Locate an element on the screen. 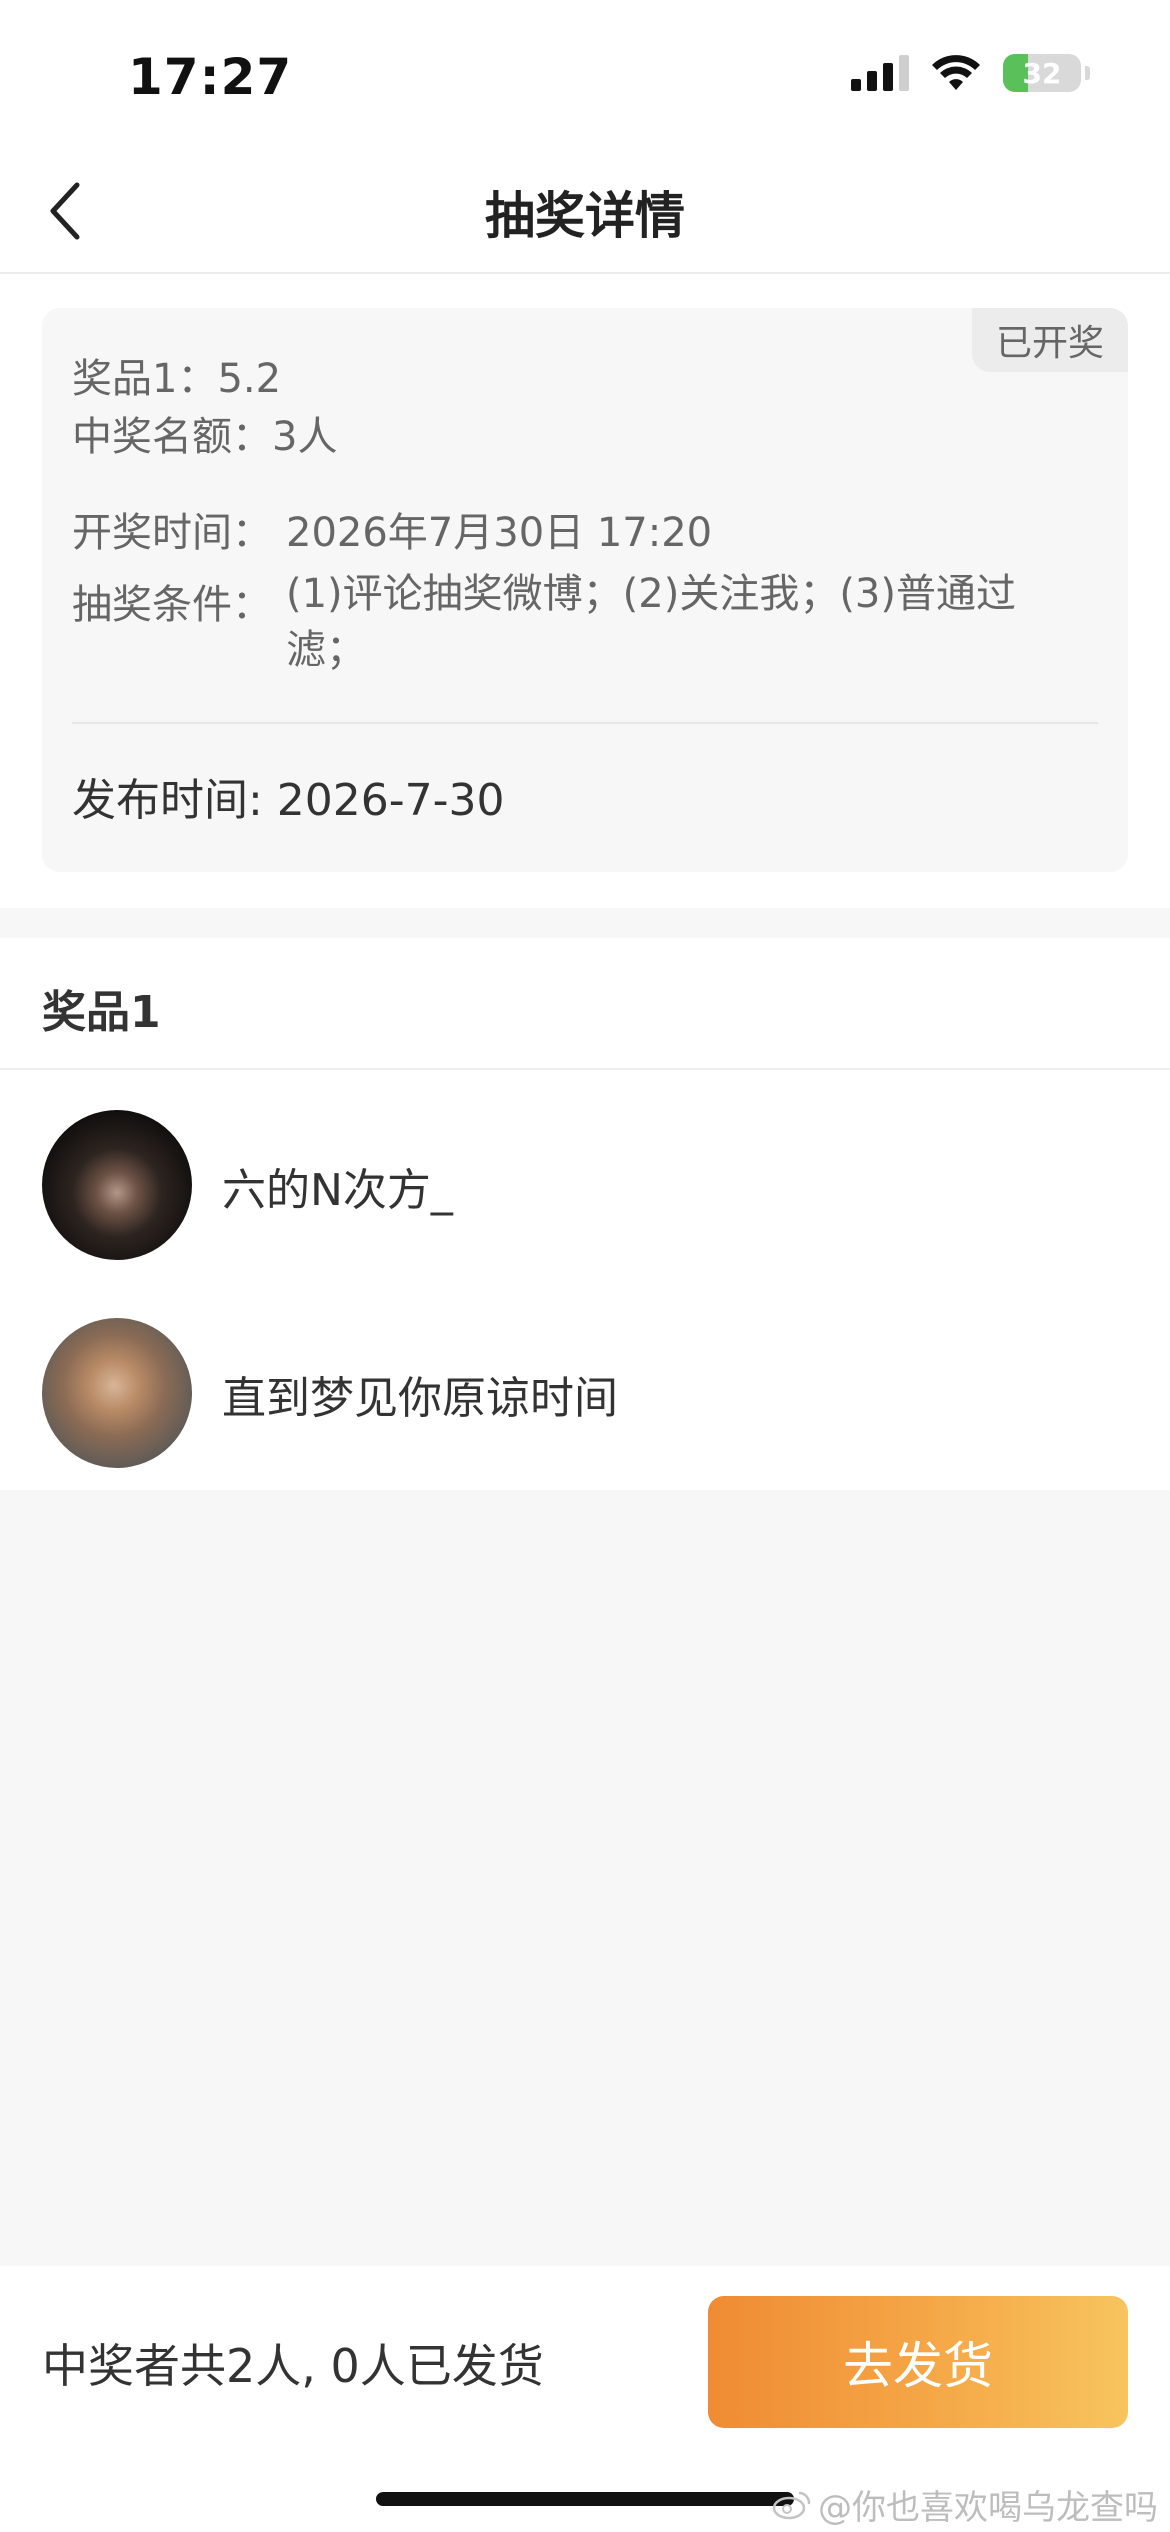 The image size is (1170, 2532). winner-name: 六的N次方_ is located at coordinates (337, 1186).